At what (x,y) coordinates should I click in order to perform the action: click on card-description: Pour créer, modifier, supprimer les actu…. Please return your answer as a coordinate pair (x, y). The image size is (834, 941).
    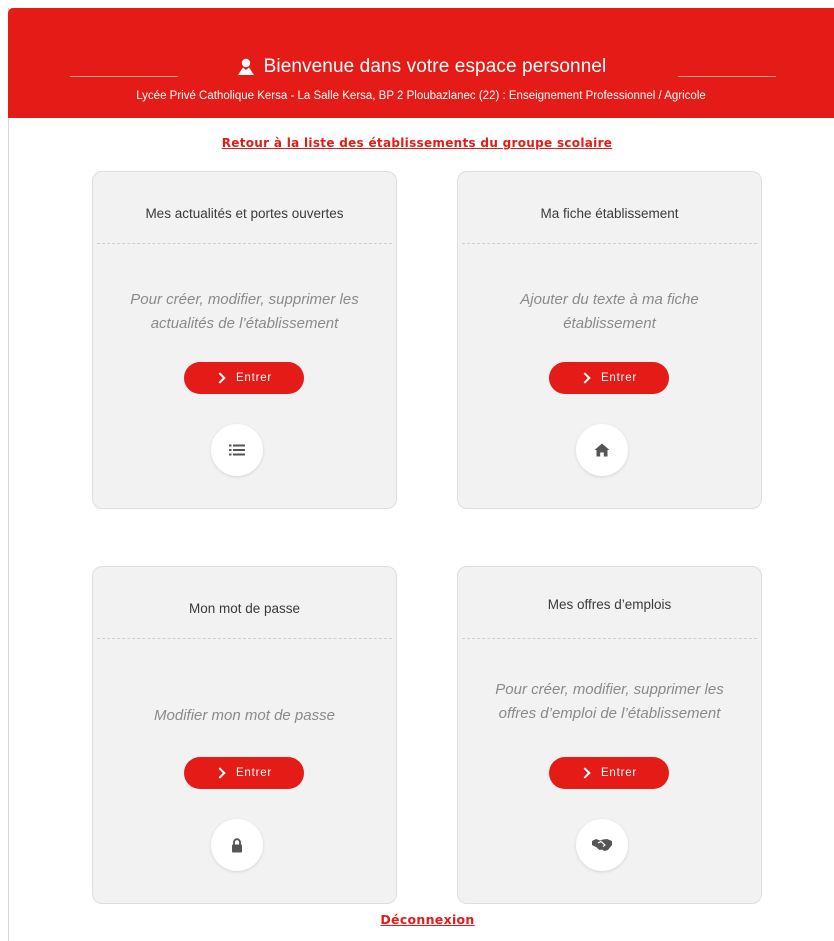
    Looking at the image, I should click on (244, 312).